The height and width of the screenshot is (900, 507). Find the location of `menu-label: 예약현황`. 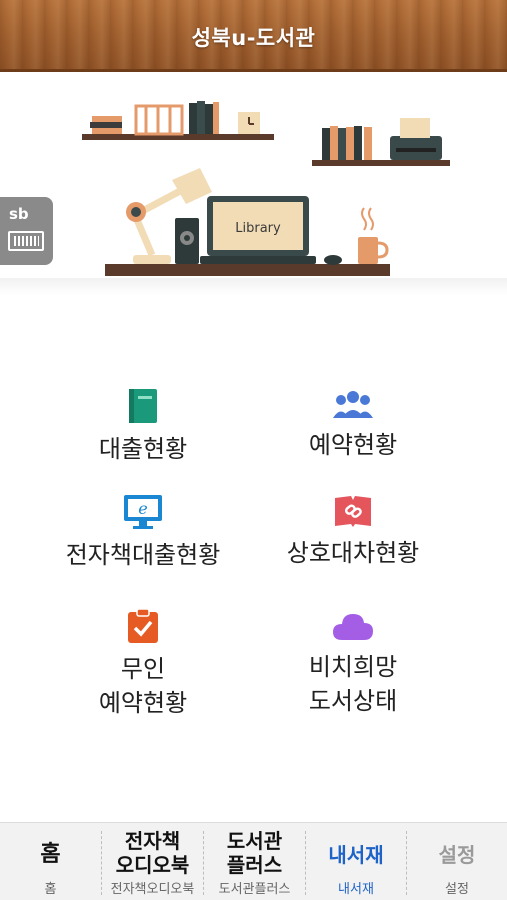

menu-label: 예약현황 is located at coordinates (353, 445).